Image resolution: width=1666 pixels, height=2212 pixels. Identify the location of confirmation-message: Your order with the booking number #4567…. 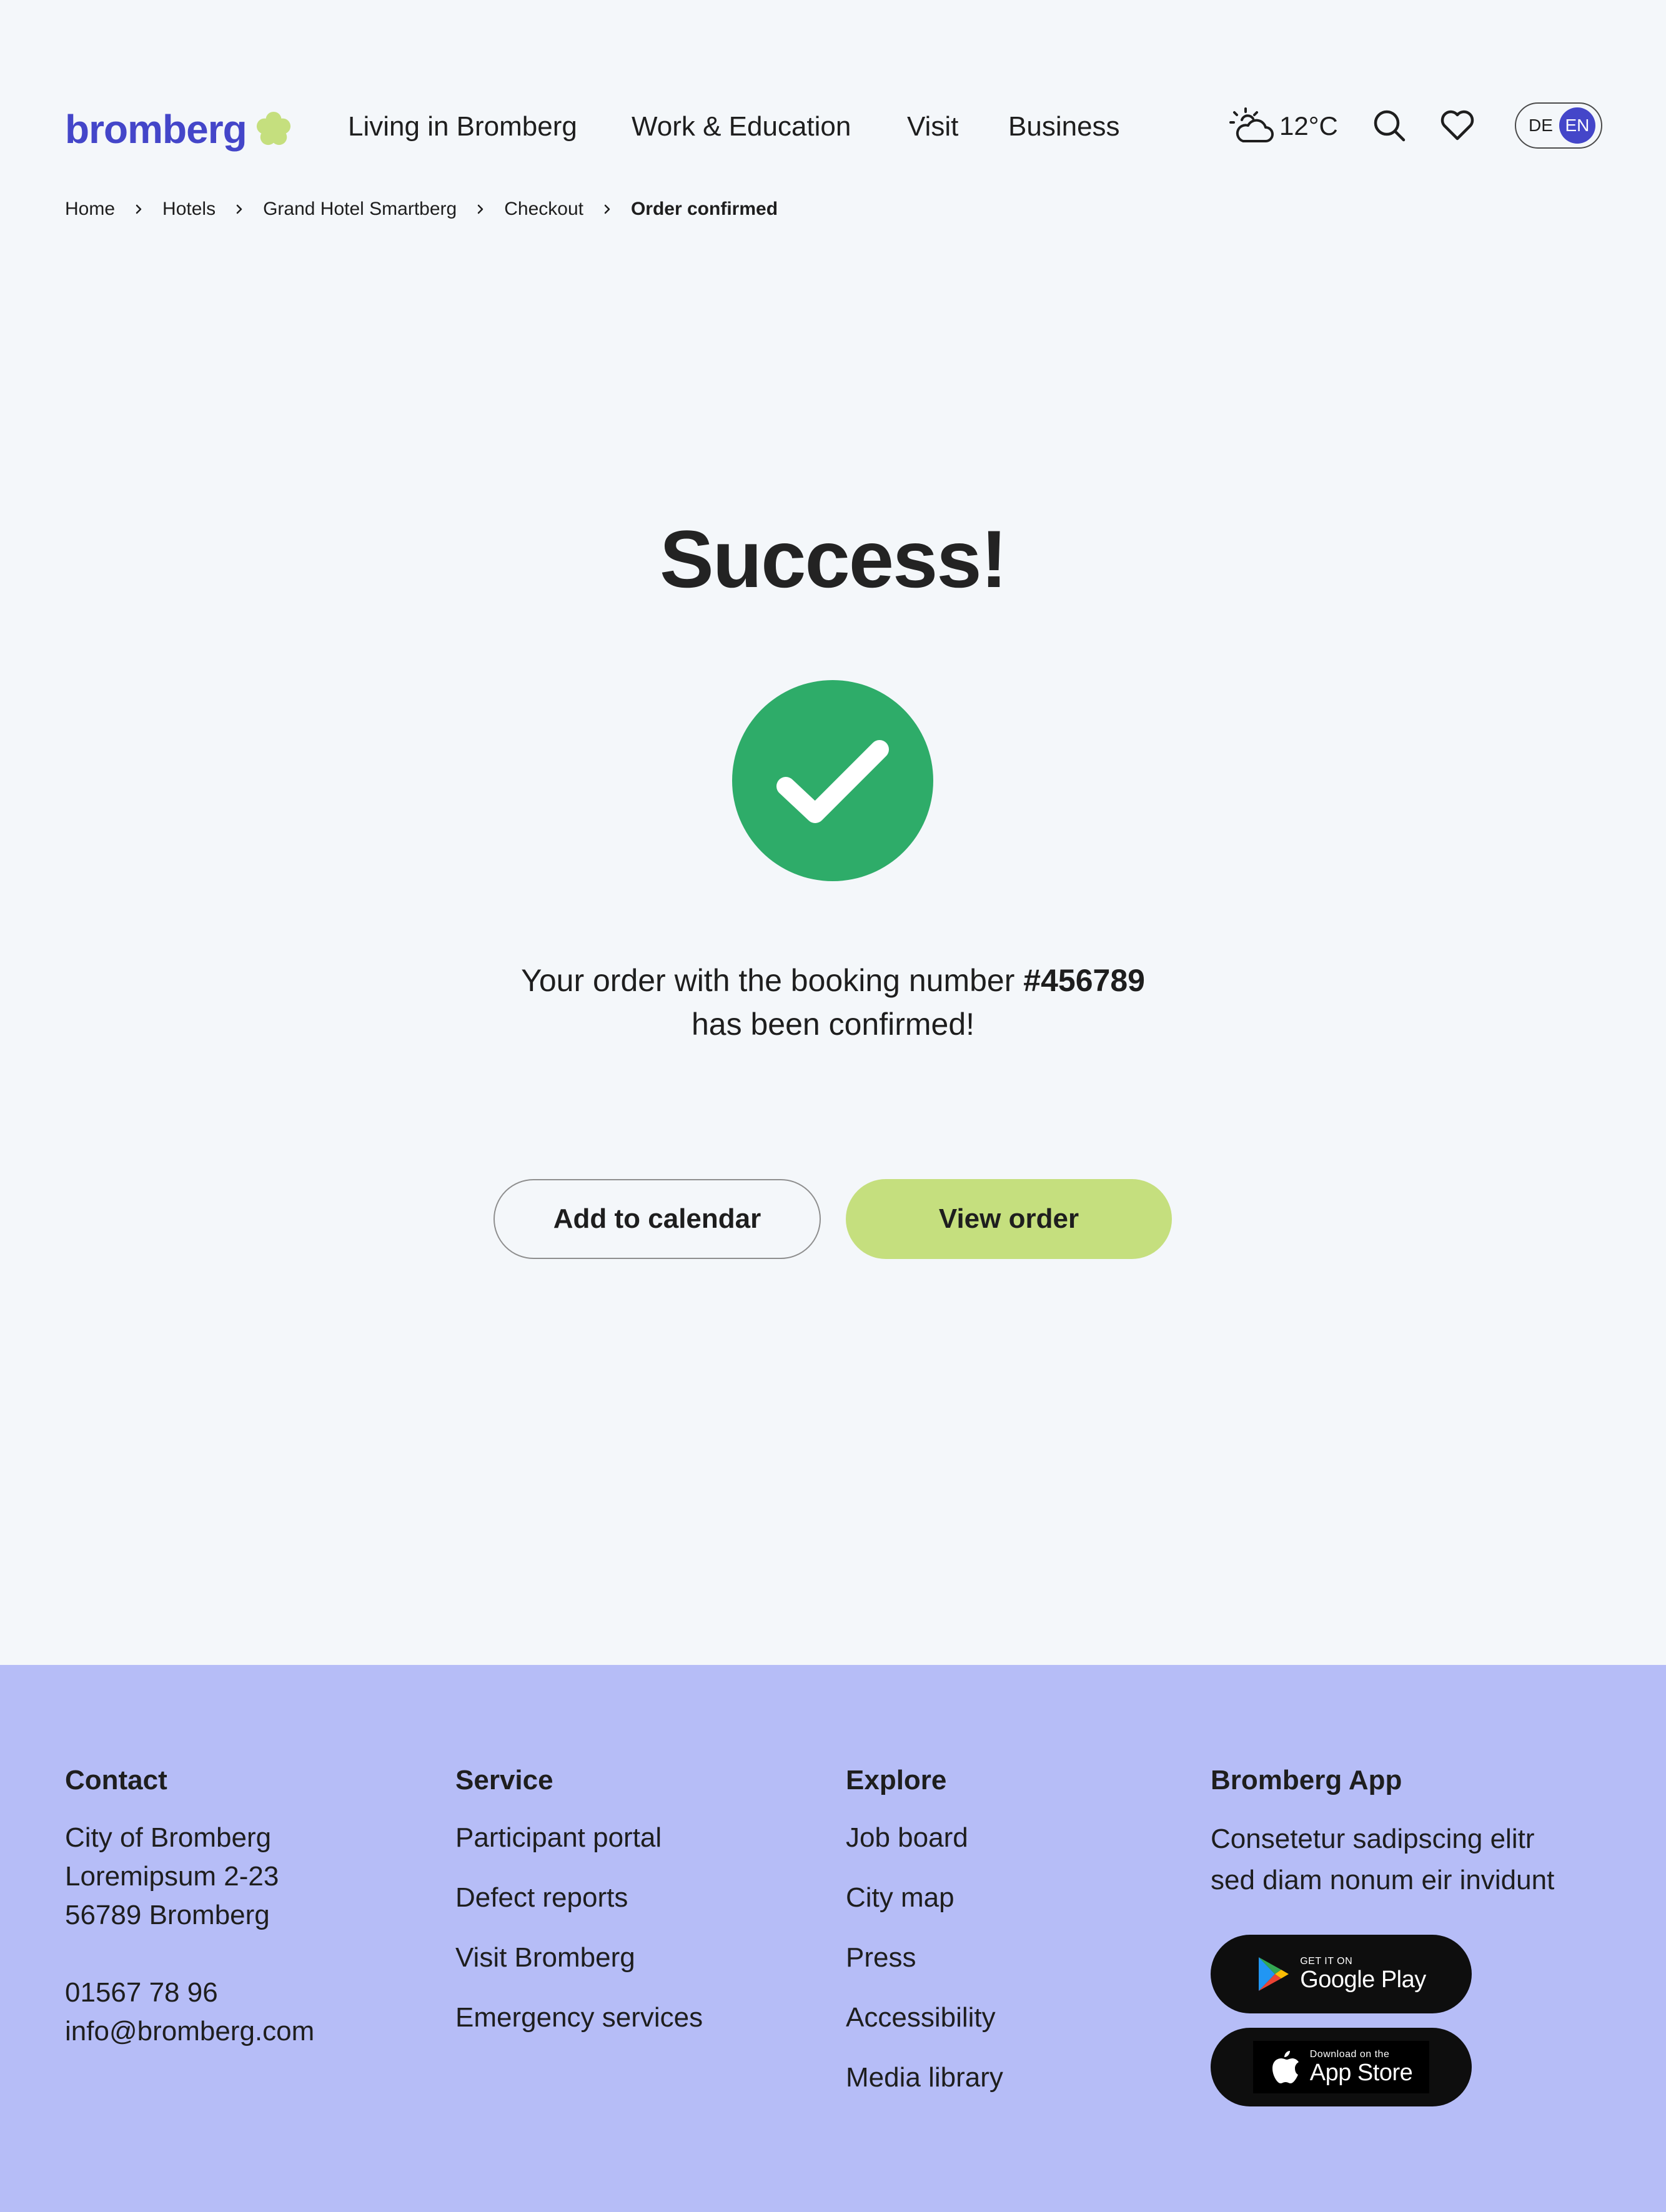
(833, 1002).